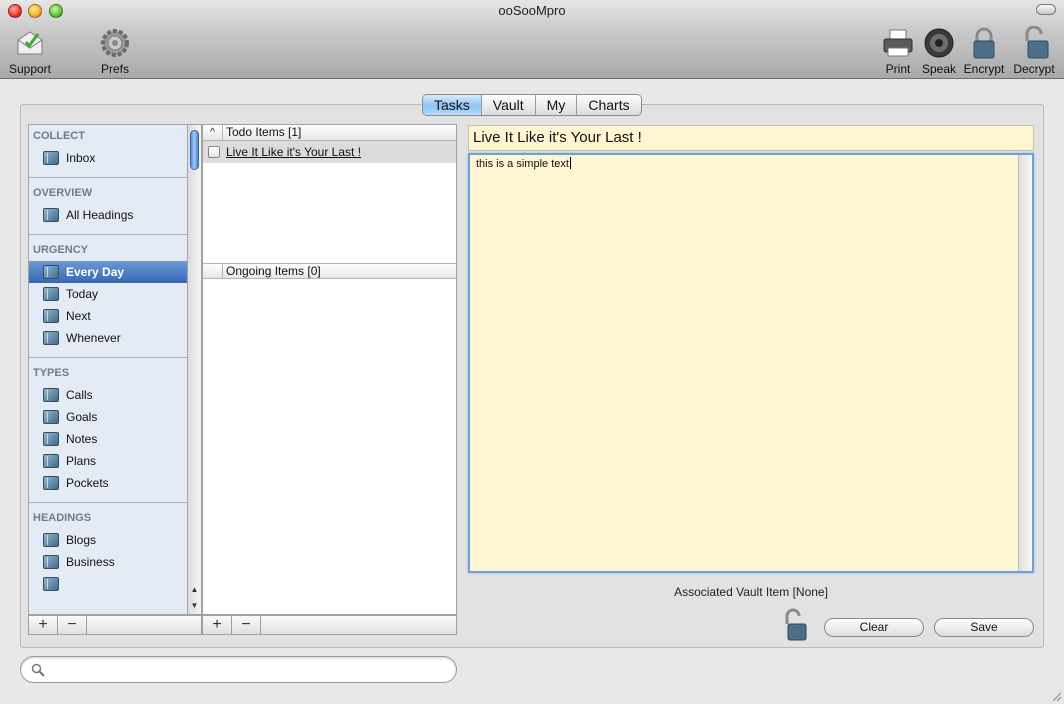 This screenshot has width=1064, height=704. I want to click on decrypt-button: Decrypt, so click(1034, 50).